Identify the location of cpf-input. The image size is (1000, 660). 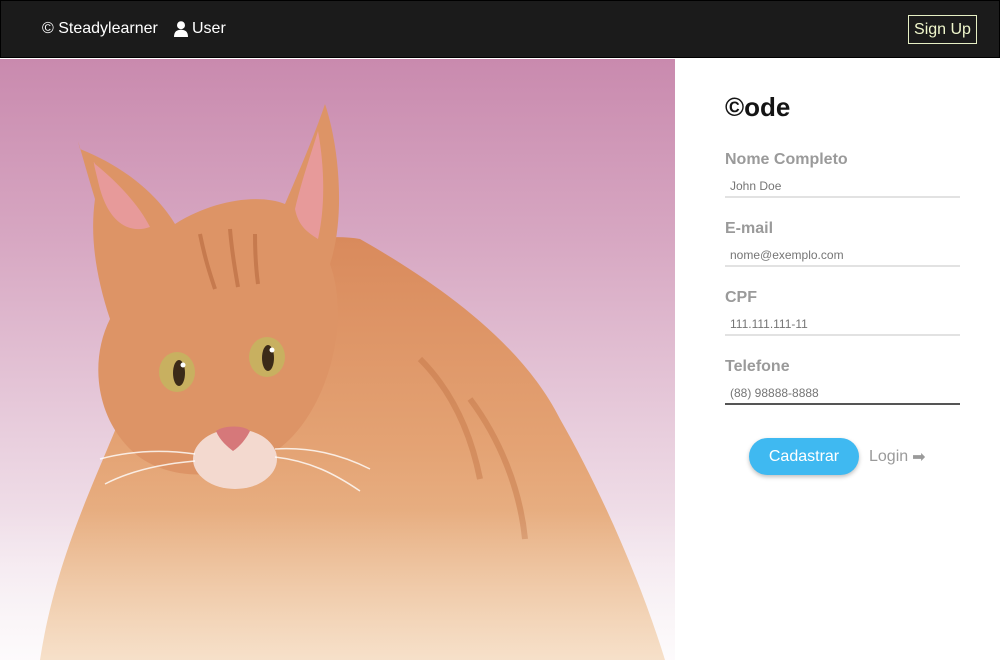
(842, 325).